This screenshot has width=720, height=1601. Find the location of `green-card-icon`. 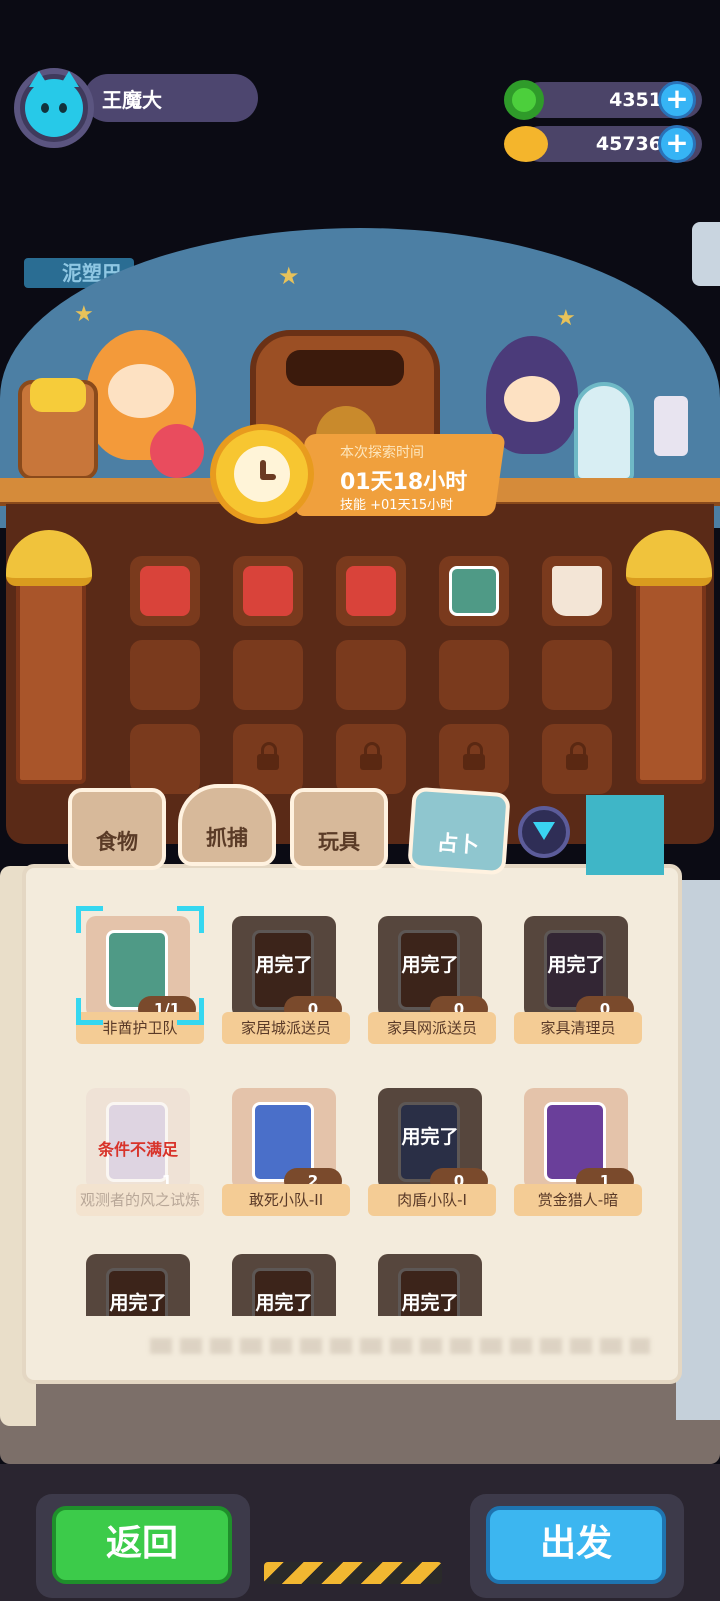

green-card-icon is located at coordinates (474, 591).